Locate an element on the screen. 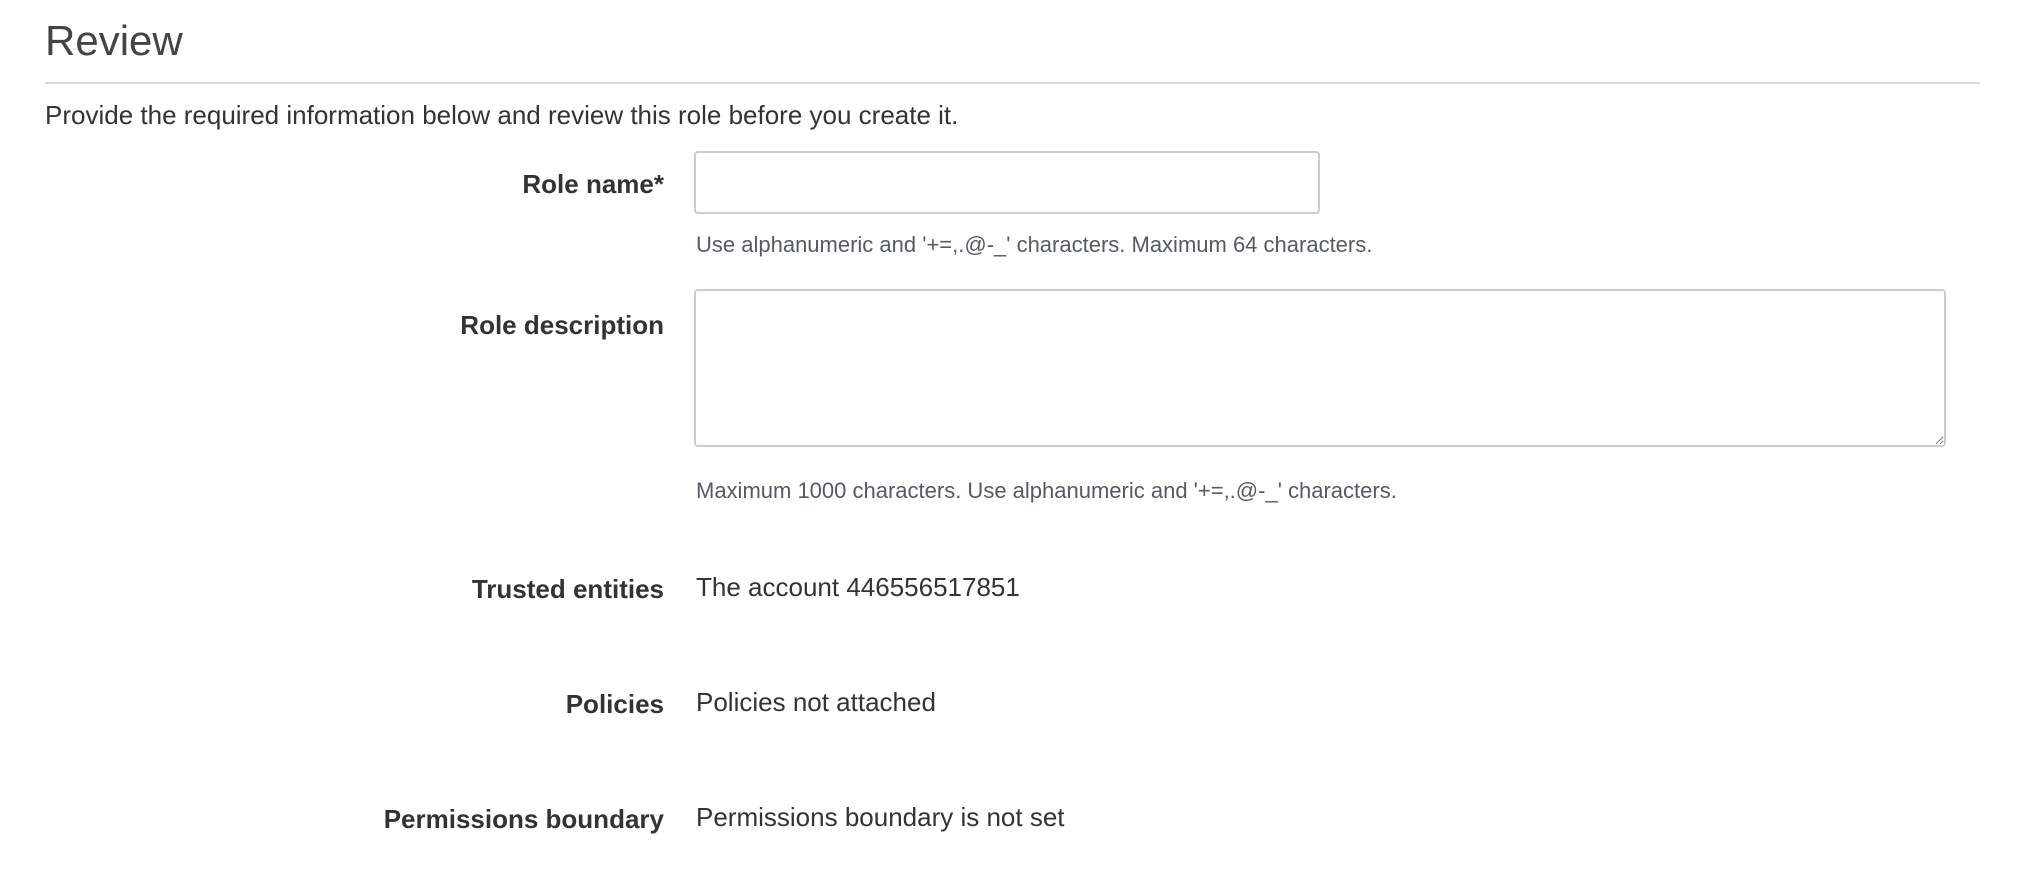 Image resolution: width=2024 pixels, height=892 pixels. policies-label: Policies is located at coordinates (614, 704).